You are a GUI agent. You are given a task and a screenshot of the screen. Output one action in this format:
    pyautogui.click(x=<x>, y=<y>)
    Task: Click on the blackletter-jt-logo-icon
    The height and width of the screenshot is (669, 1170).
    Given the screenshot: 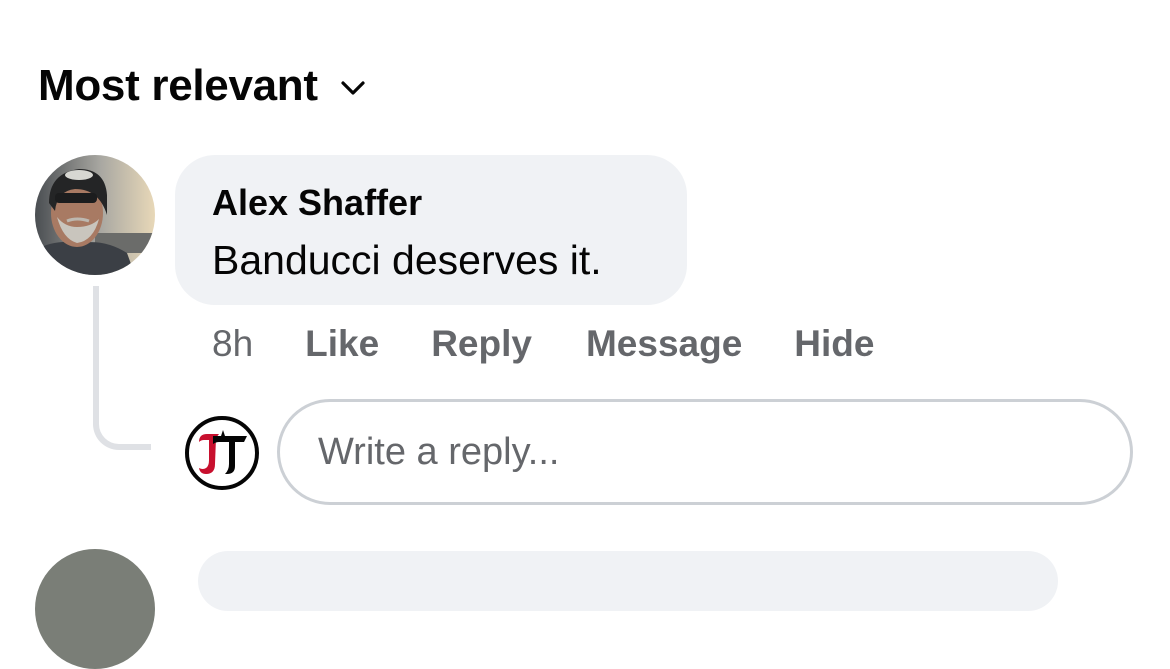 What is the action you would take?
    pyautogui.click(x=223, y=452)
    